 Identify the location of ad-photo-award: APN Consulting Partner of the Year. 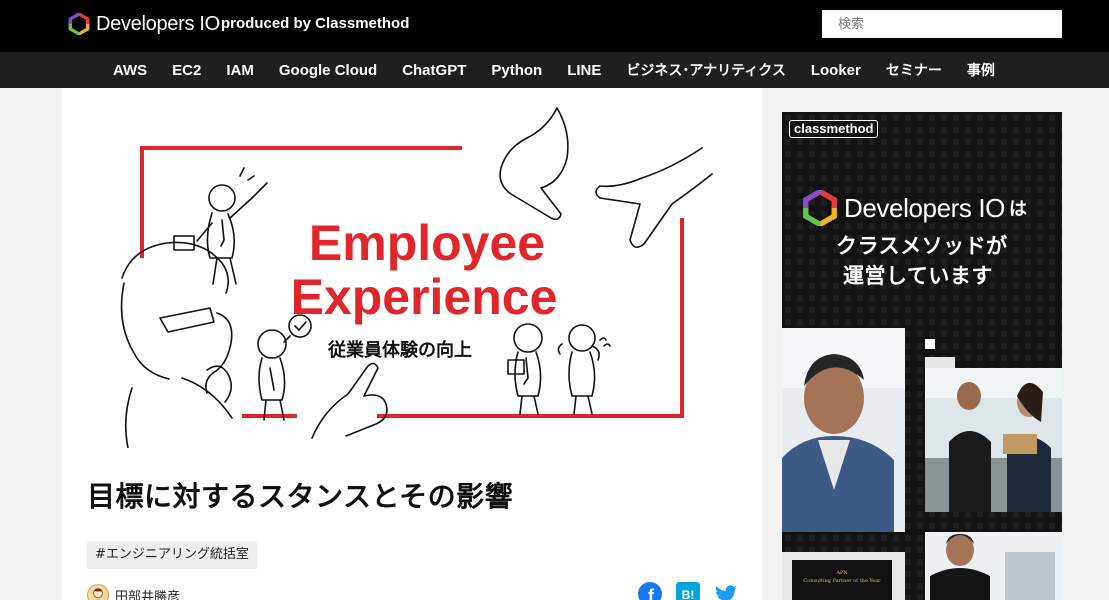
(843, 576).